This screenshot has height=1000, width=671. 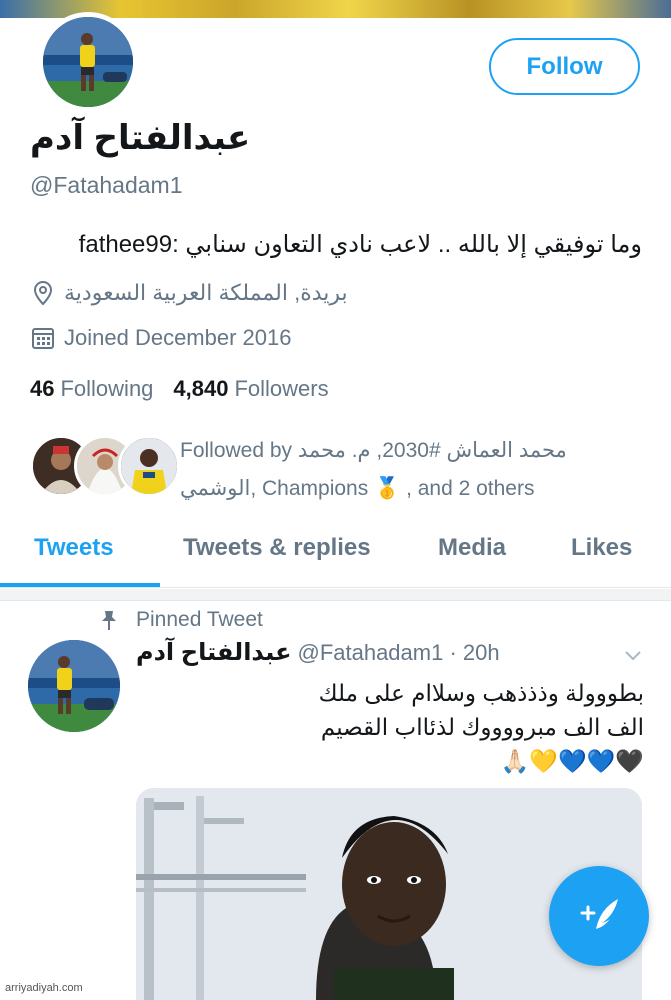 What do you see at coordinates (481, 693) in the screenshot?
I see `tweet-line: بطووولة وذذذهب وسلاام على ملك` at bounding box center [481, 693].